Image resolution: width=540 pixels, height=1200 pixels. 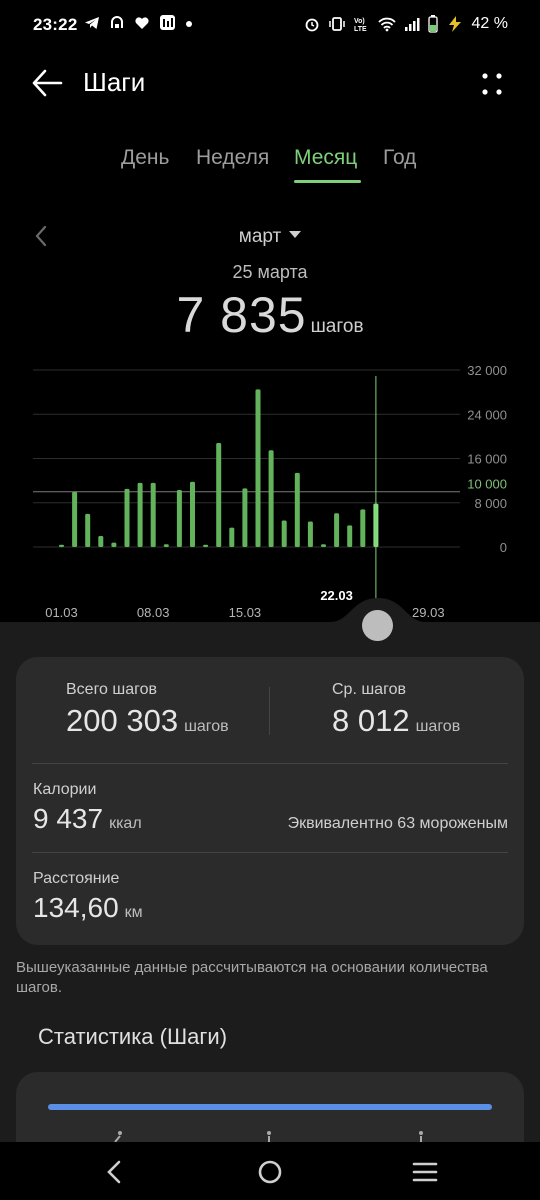 I want to click on y-tick-label: 24 000, so click(x=487, y=414).